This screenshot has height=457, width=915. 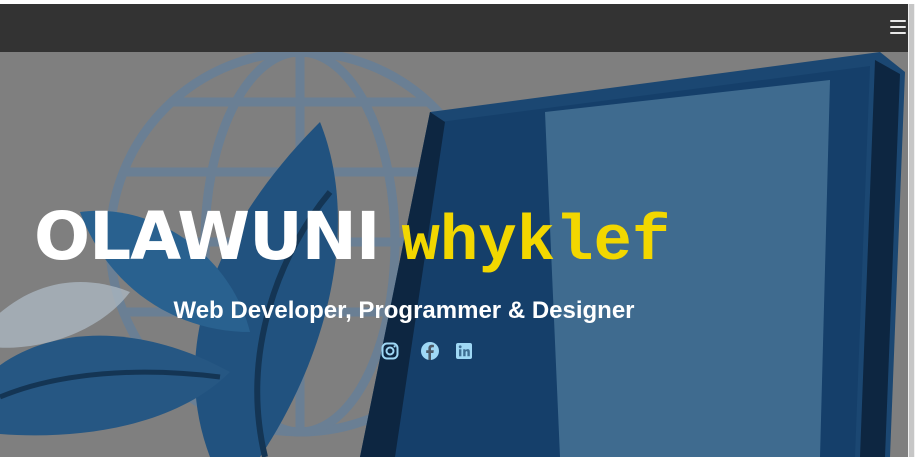 What do you see at coordinates (454, 28) in the screenshot?
I see `navbar` at bounding box center [454, 28].